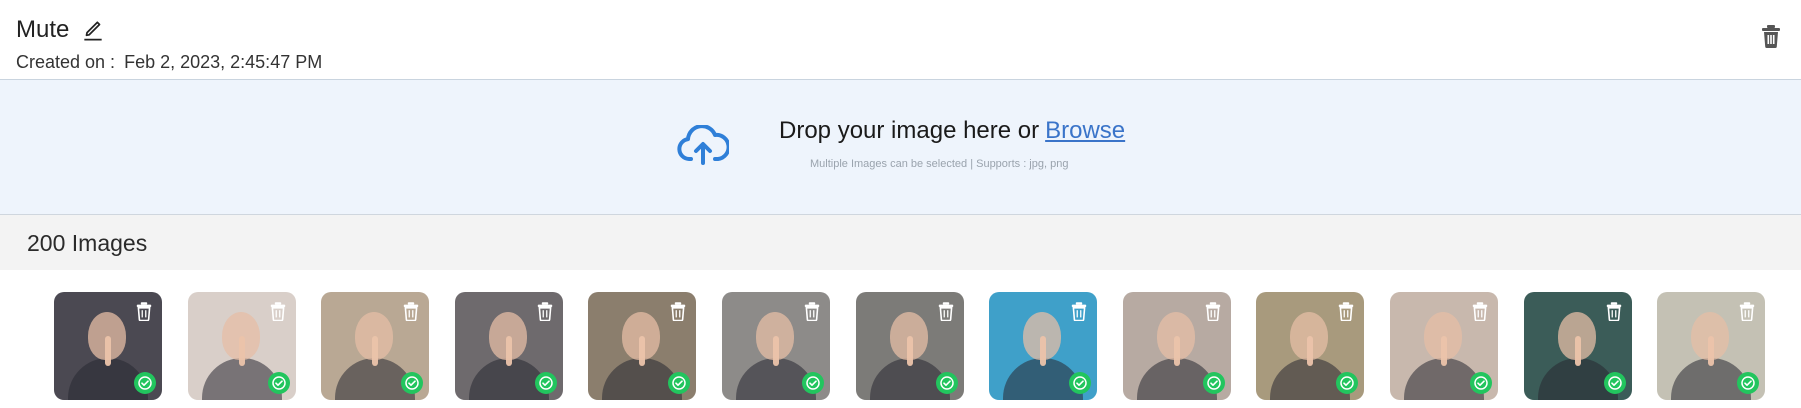  I want to click on created-label: Created on :, so click(66, 62).